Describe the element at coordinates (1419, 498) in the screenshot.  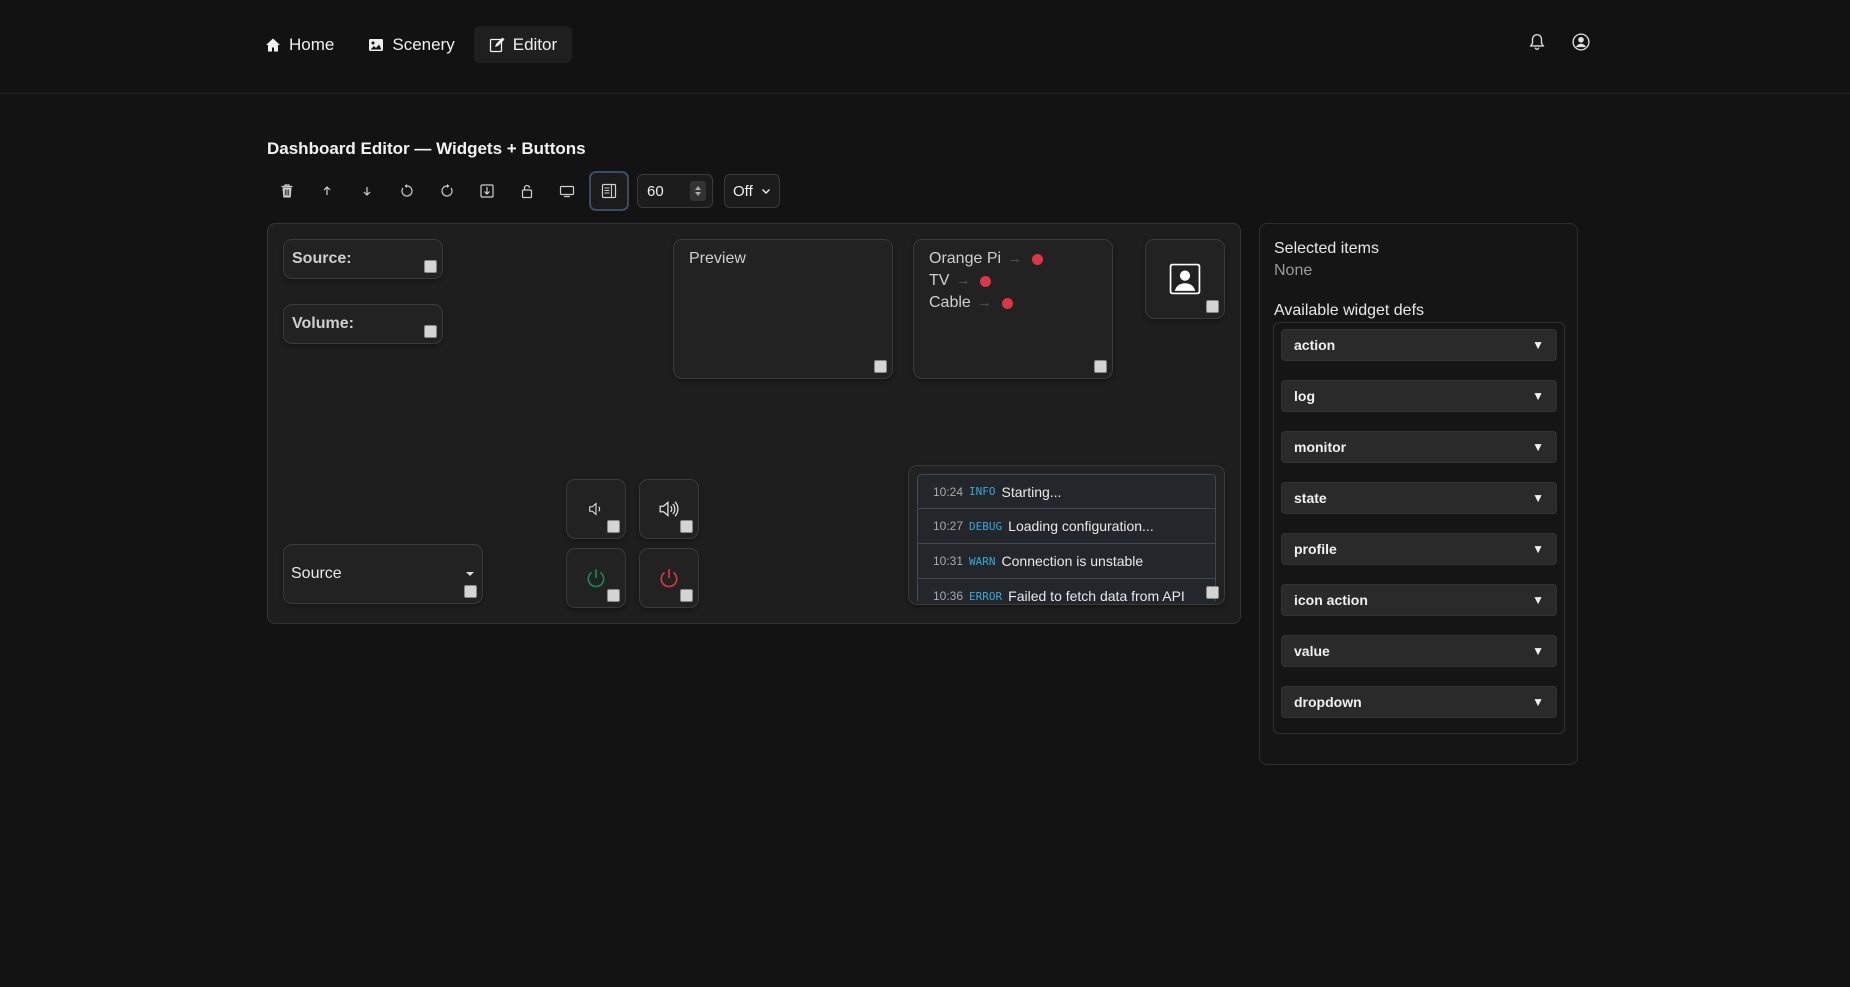
I see `def-state: state ▼` at that location.